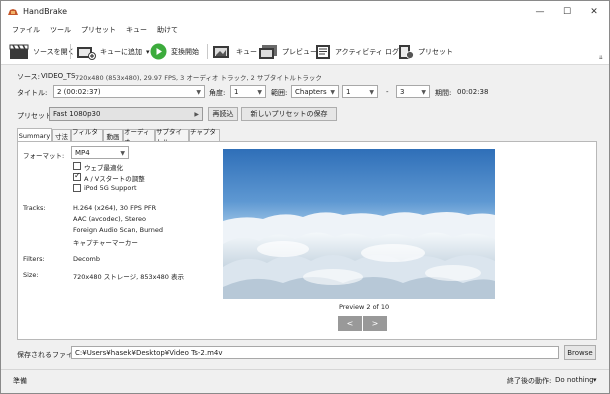 The height and width of the screenshot is (394, 610). Describe the element at coordinates (44, 156) in the screenshot. I see `format-label: フォーマット:` at that location.